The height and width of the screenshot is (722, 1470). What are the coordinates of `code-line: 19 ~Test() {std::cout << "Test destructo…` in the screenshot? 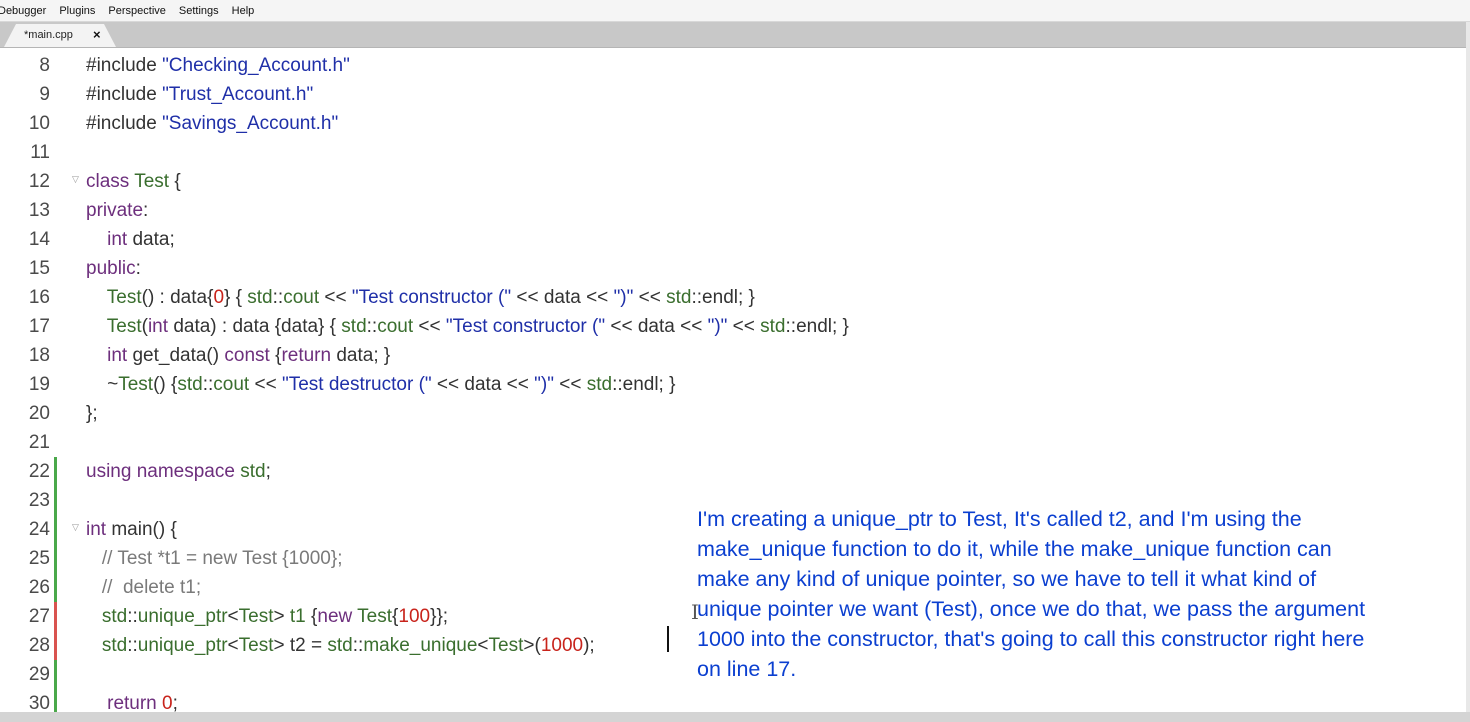 It's located at (735, 384).